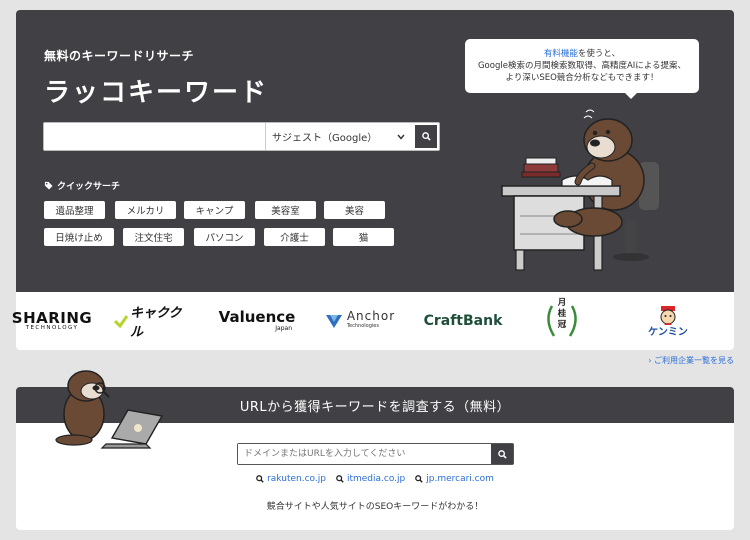 The image size is (750, 540). Describe the element at coordinates (371, 316) in the screenshot. I see `logo-text: Anchor` at that location.